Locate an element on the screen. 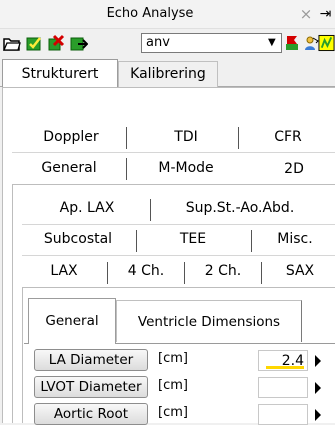 The image size is (335, 425). tab-sup-st-ao-abd: Sup.St.-Ao.Abd. is located at coordinates (240, 208).